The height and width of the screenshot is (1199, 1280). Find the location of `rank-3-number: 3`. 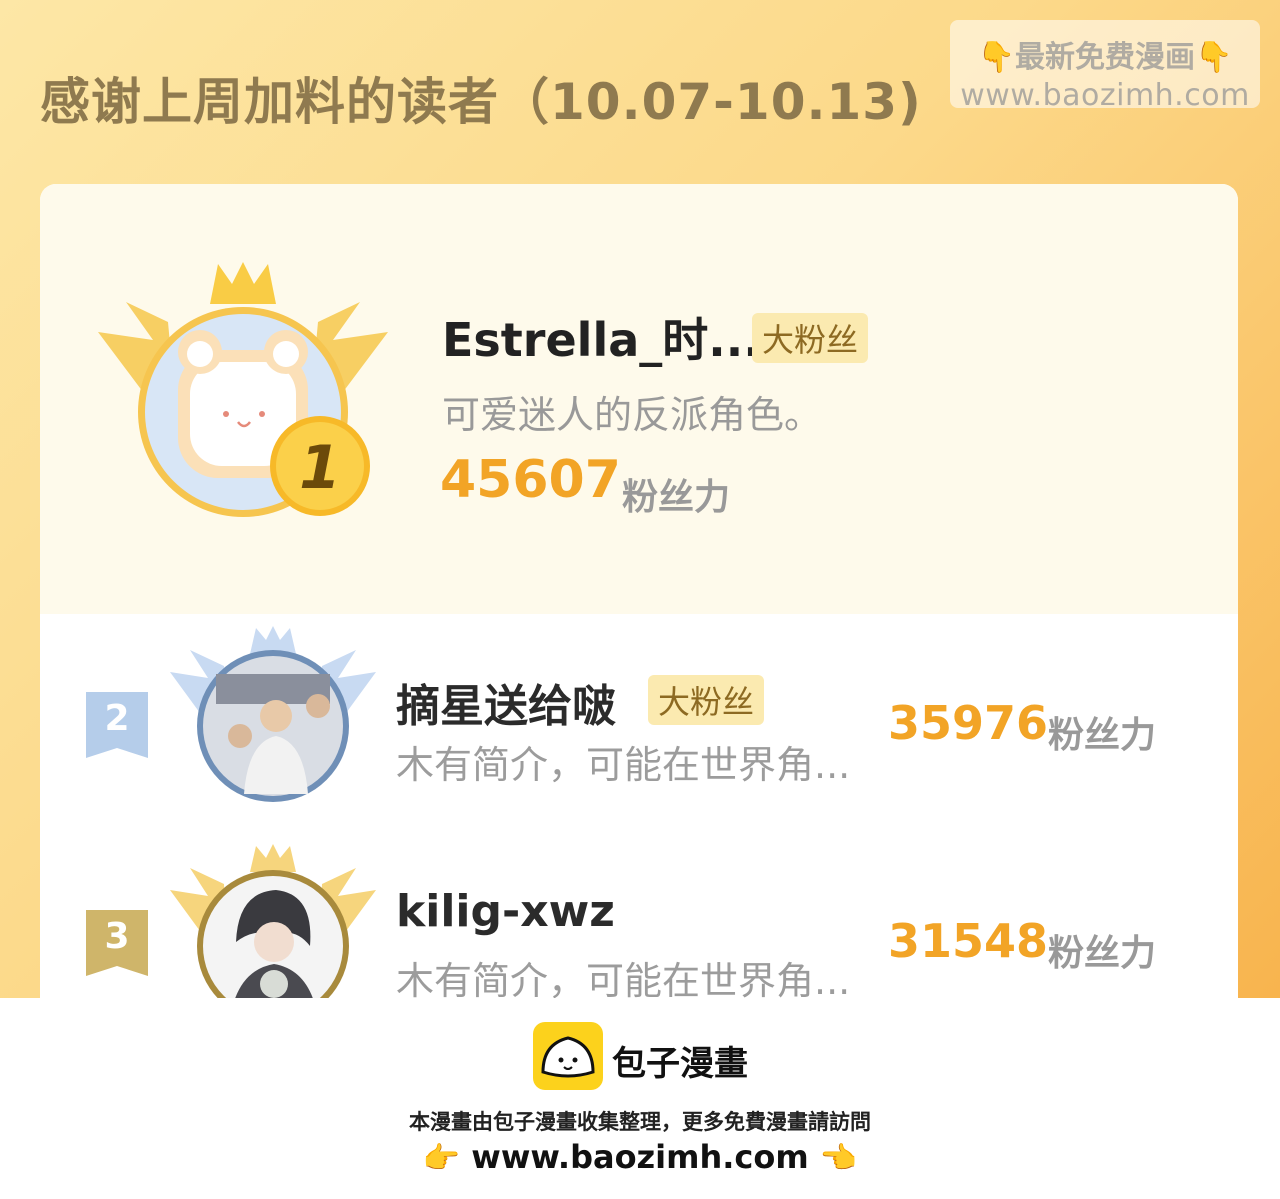

rank-3-number: 3 is located at coordinates (117, 936).